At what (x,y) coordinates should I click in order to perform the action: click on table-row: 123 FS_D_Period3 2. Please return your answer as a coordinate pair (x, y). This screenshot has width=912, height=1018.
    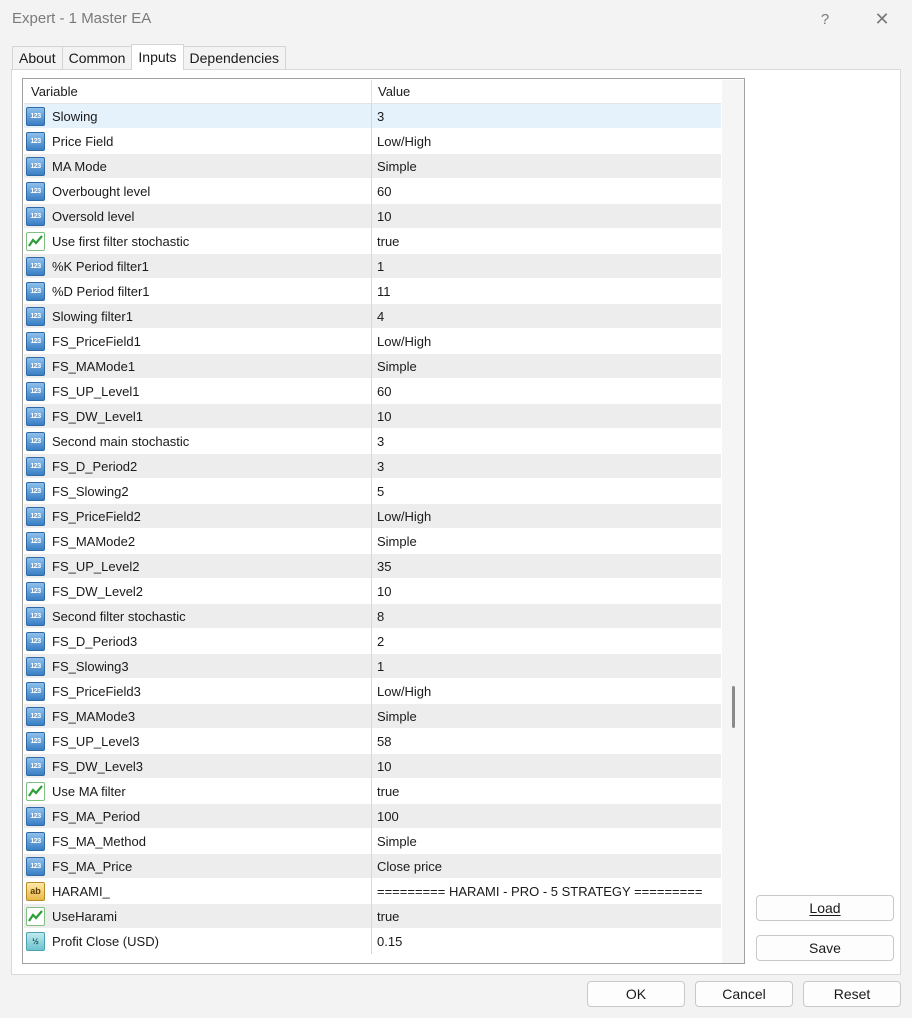
    Looking at the image, I should click on (372, 641).